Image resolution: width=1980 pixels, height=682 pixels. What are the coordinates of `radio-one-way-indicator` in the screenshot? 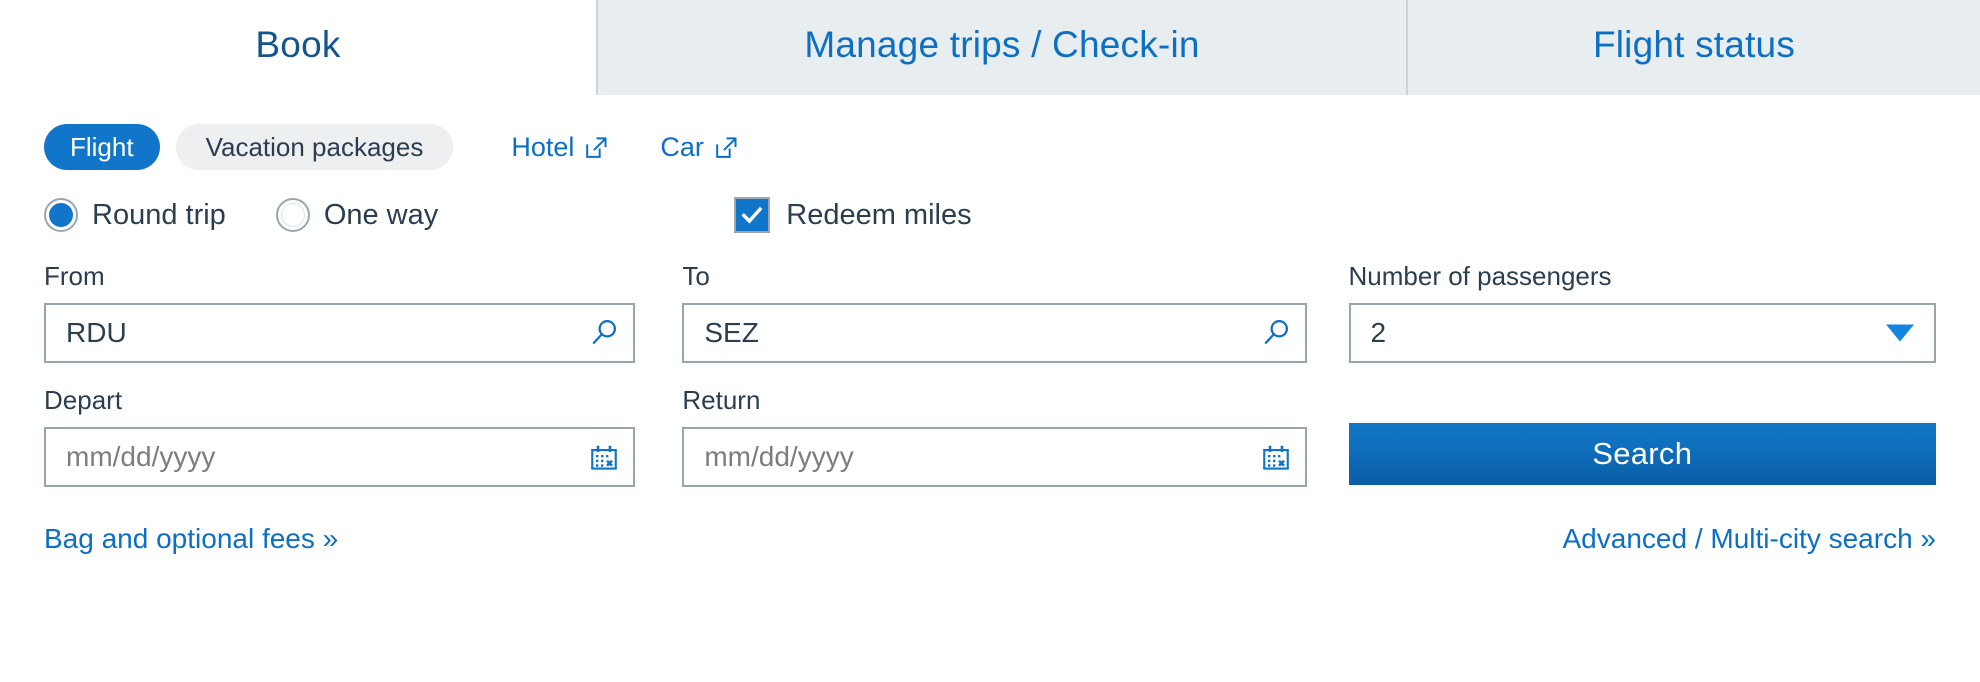 It's located at (292, 215).